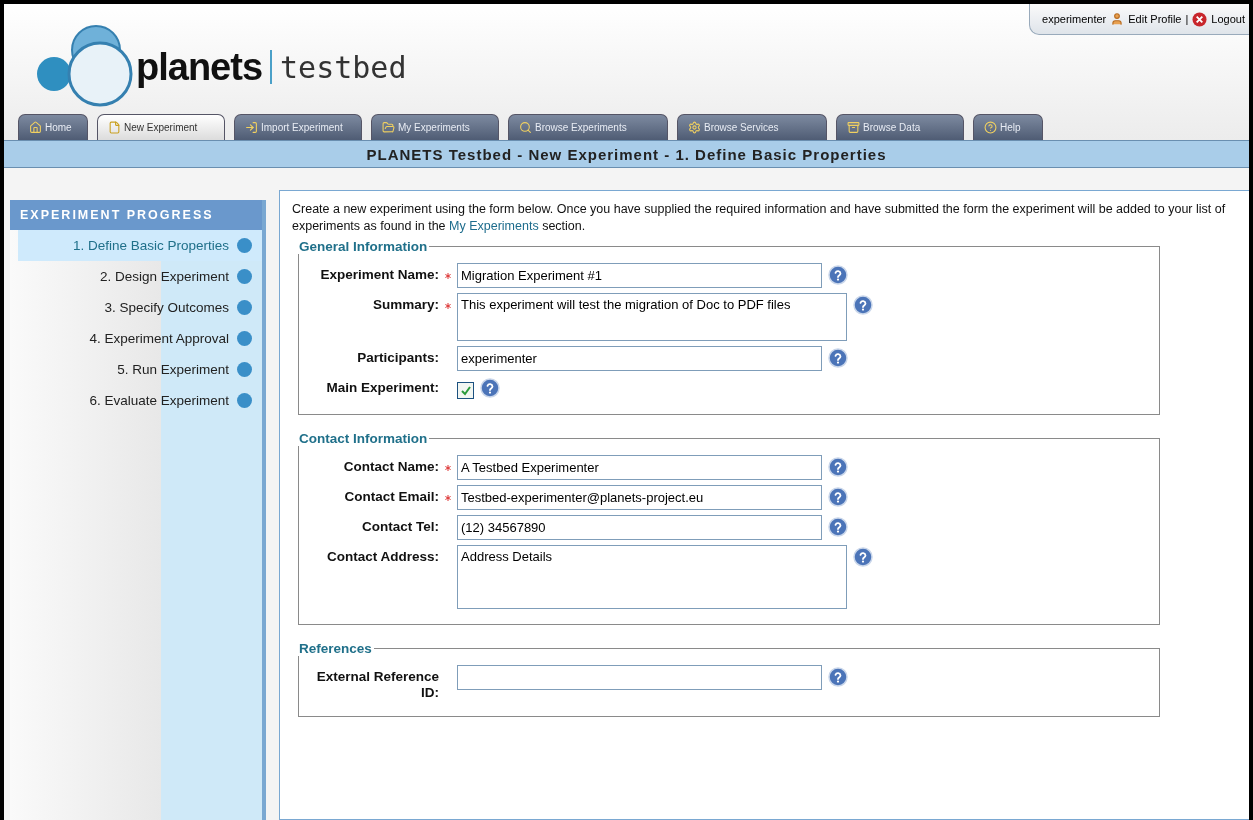  What do you see at coordinates (136, 215) in the screenshot?
I see `sidebar-title: EXPERIMENT PROGRESS` at bounding box center [136, 215].